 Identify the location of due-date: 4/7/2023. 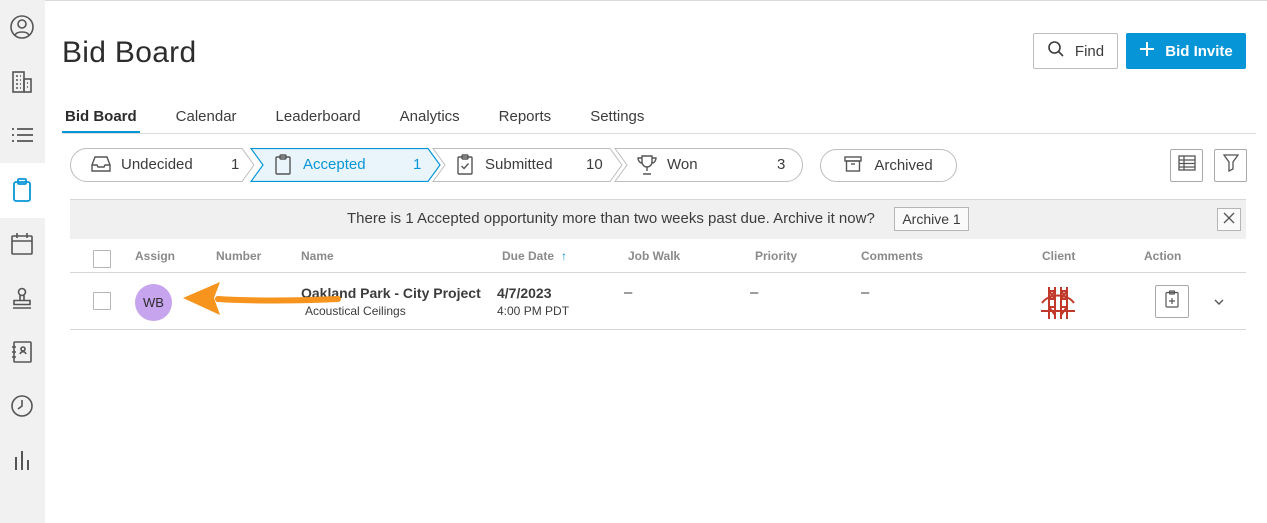
(524, 293).